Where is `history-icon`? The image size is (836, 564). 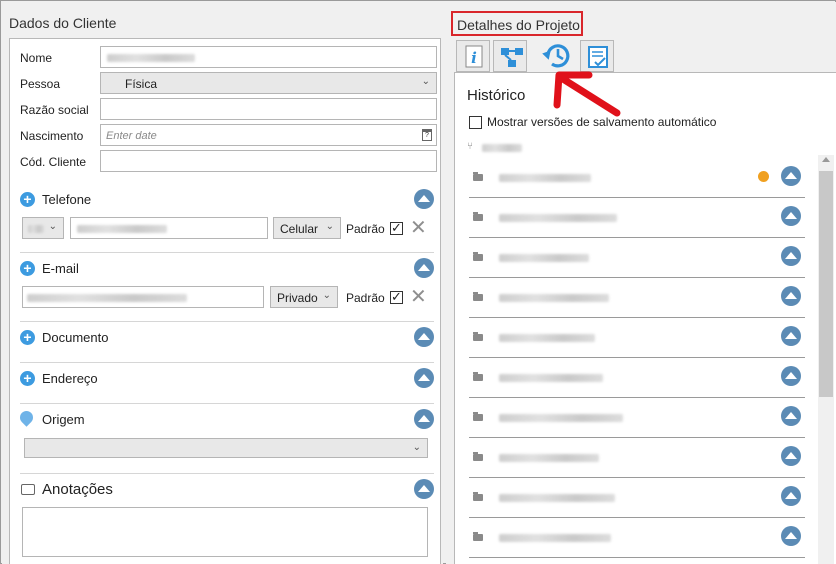 history-icon is located at coordinates (556, 56).